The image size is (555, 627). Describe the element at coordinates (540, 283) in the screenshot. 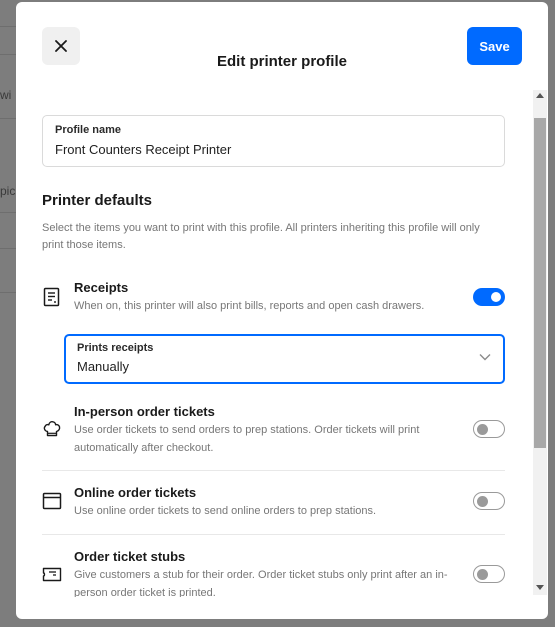

I see `scrollbar-thumb` at that location.